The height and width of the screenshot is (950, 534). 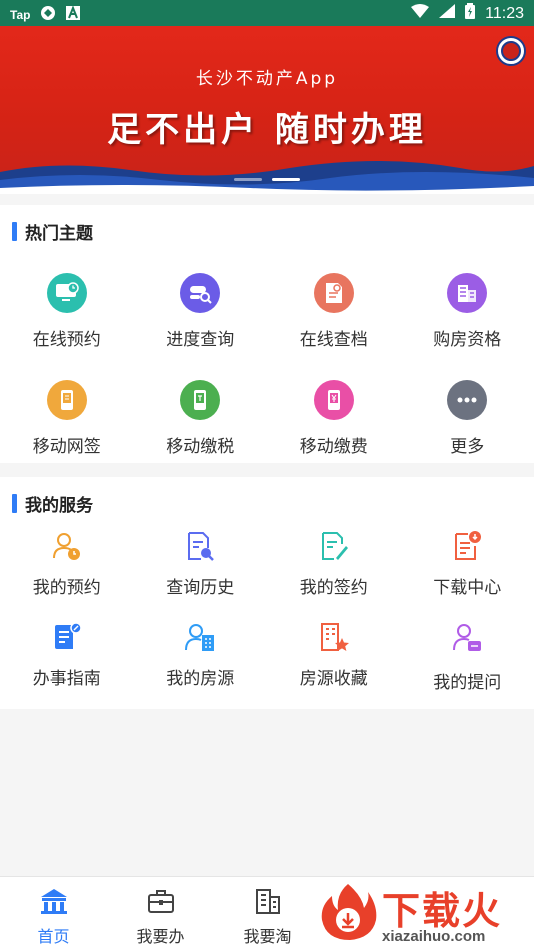 I want to click on doc-edit-icon, so click(x=334, y=546).